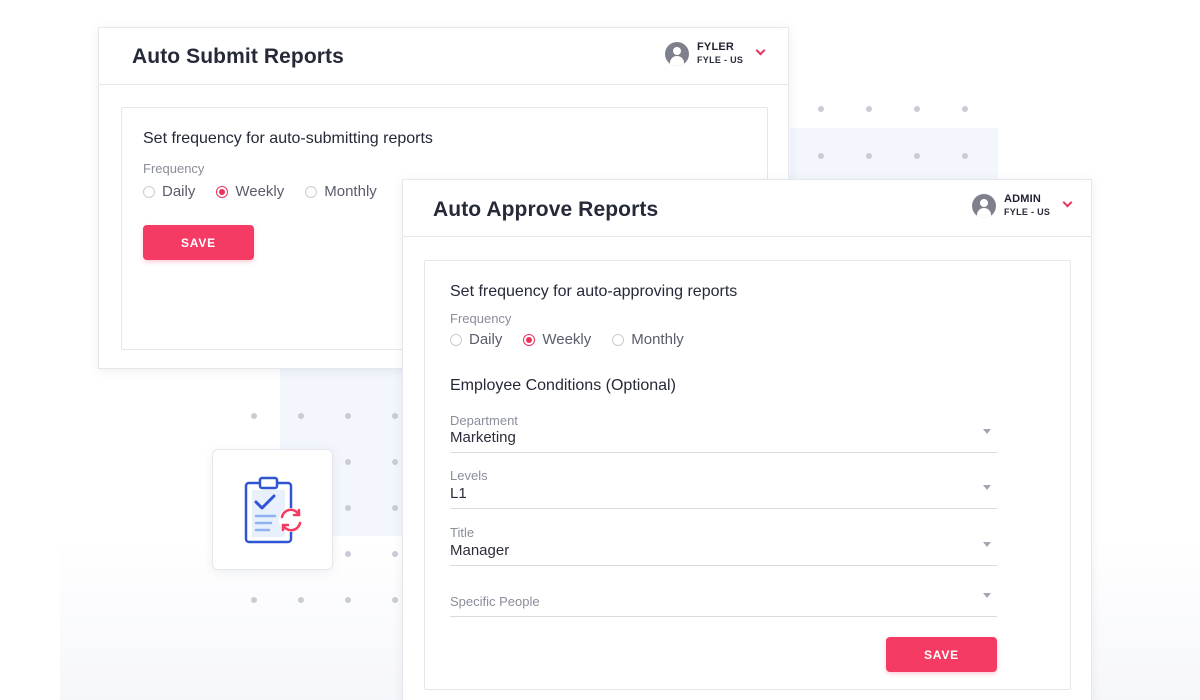  I want to click on levels-select: Levels L1, so click(723, 487).